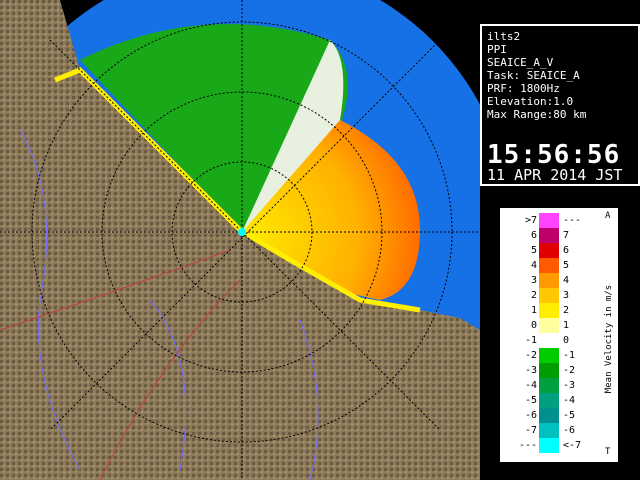 The width and height of the screenshot is (640, 480). I want to click on legend-row: -1 0, so click(559, 341).